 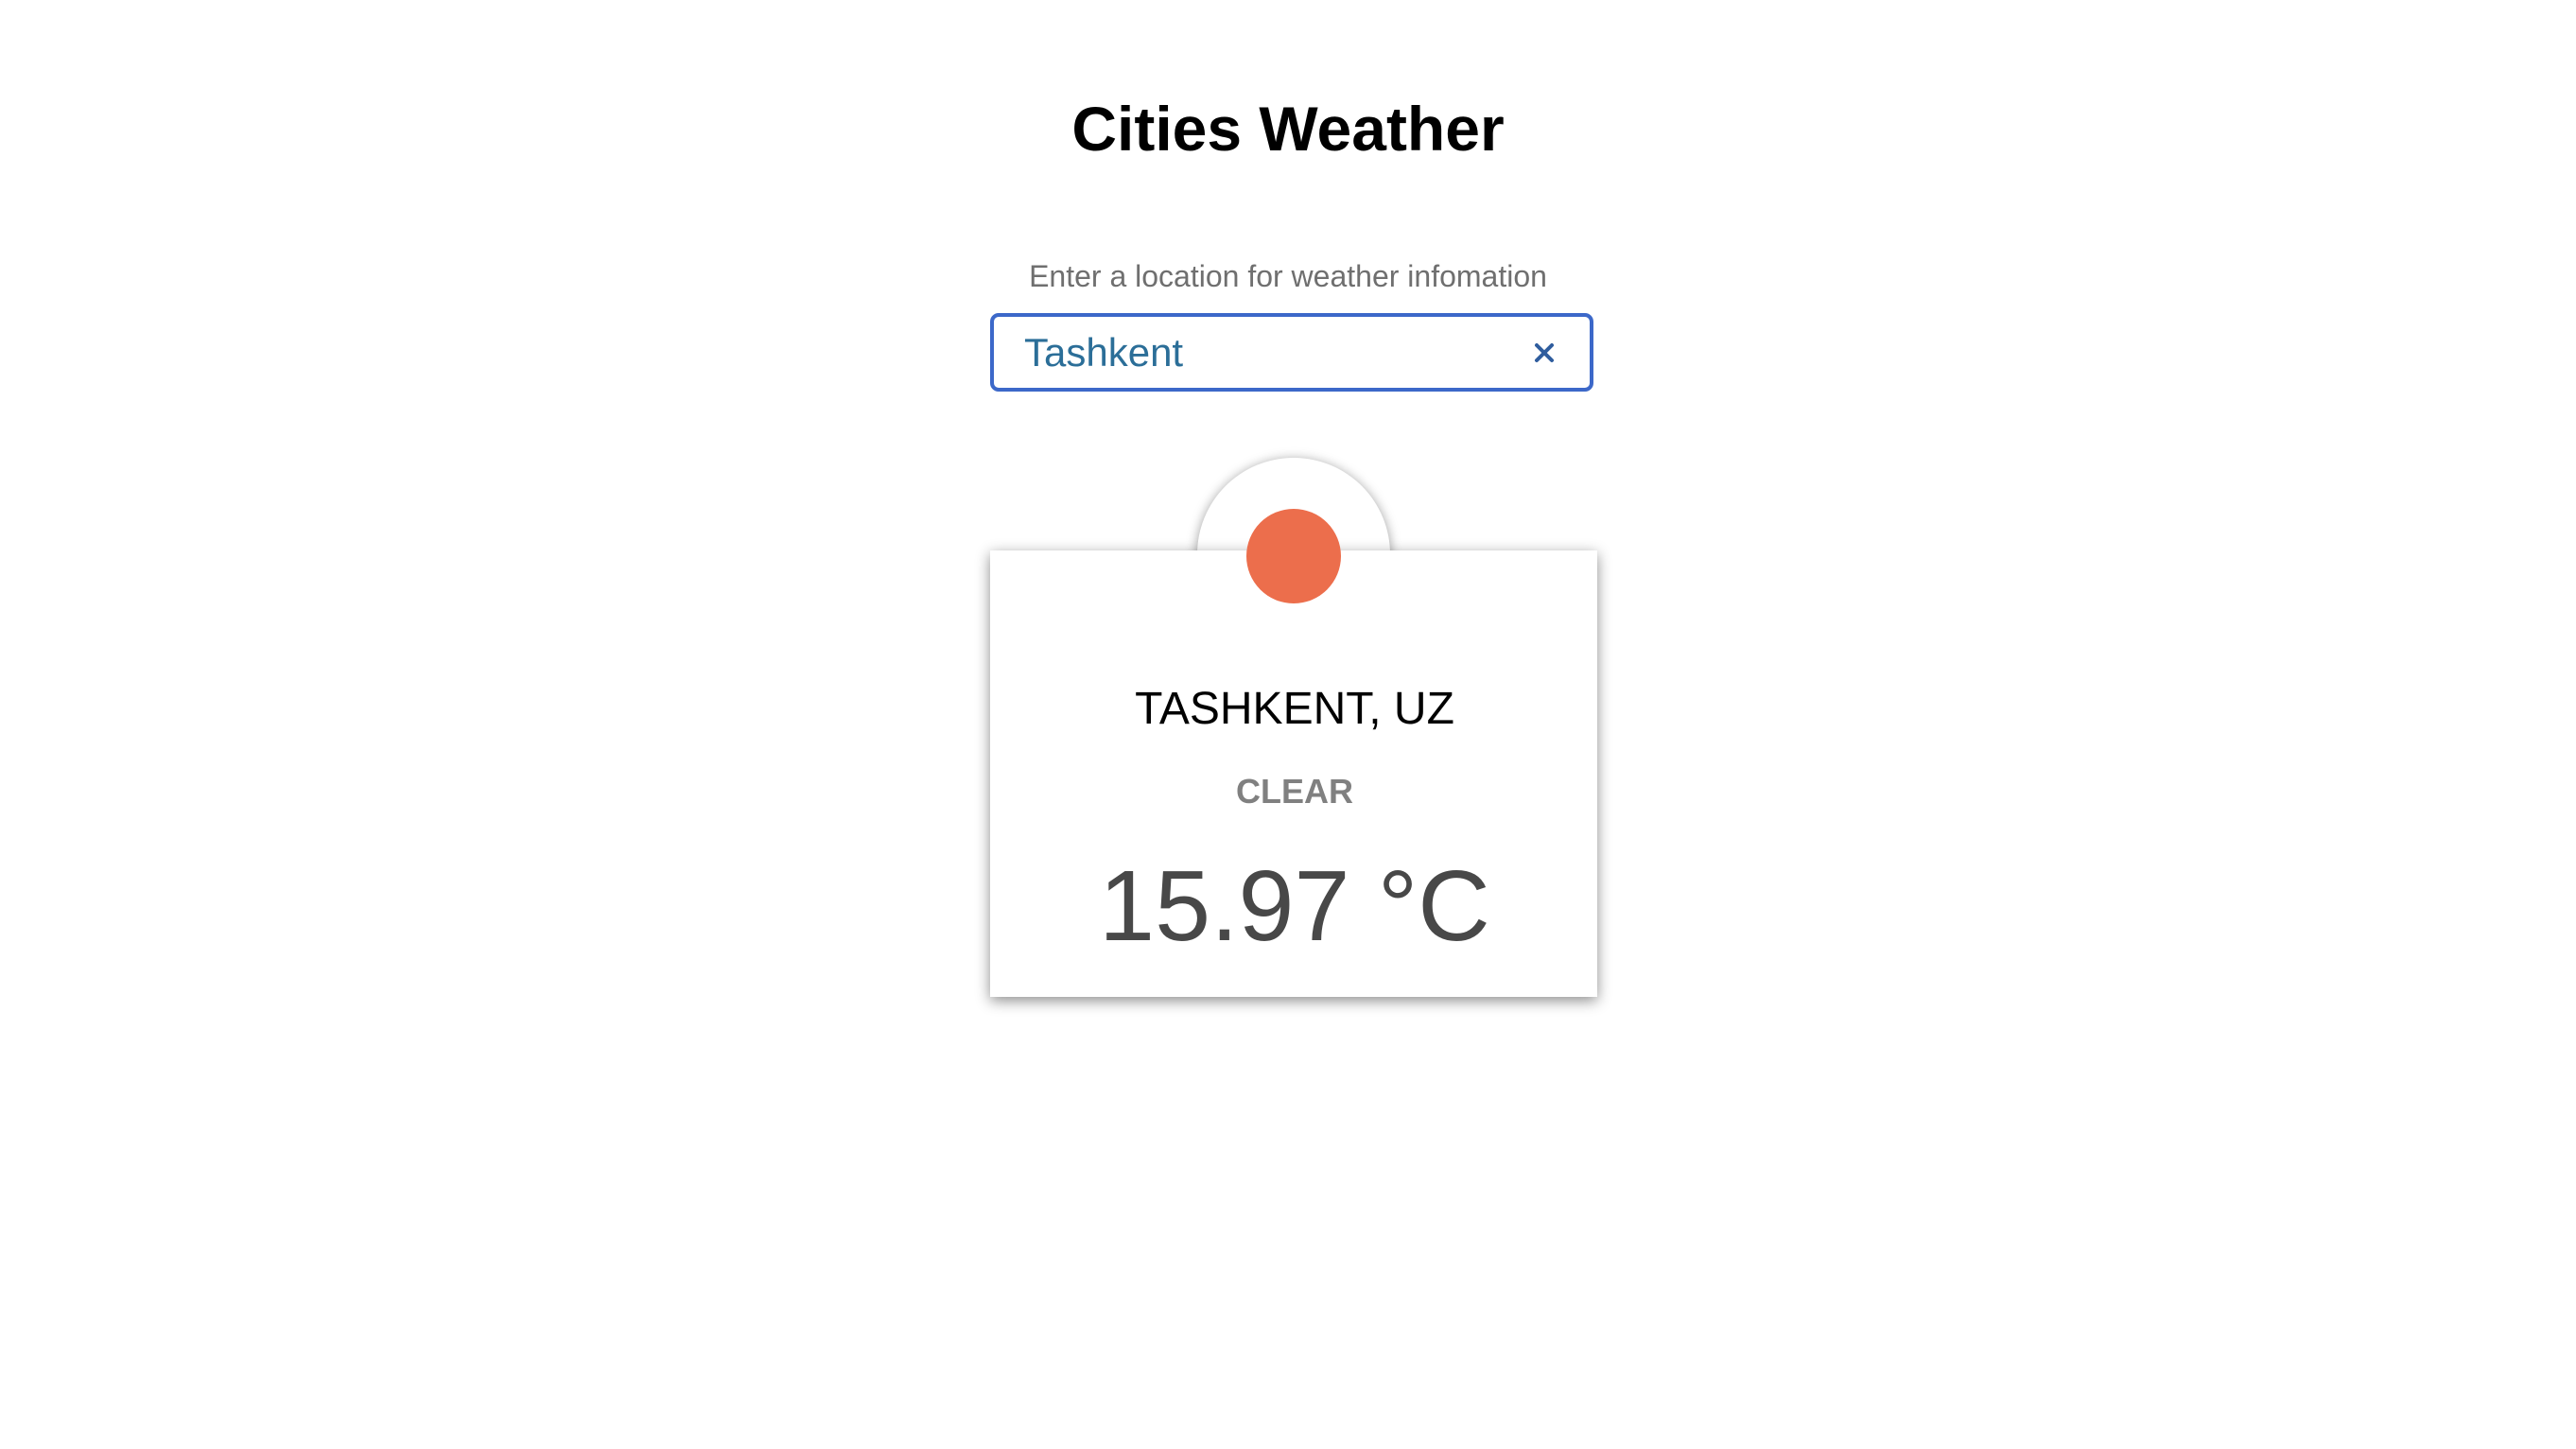 I want to click on sun-icon, so click(x=1293, y=556).